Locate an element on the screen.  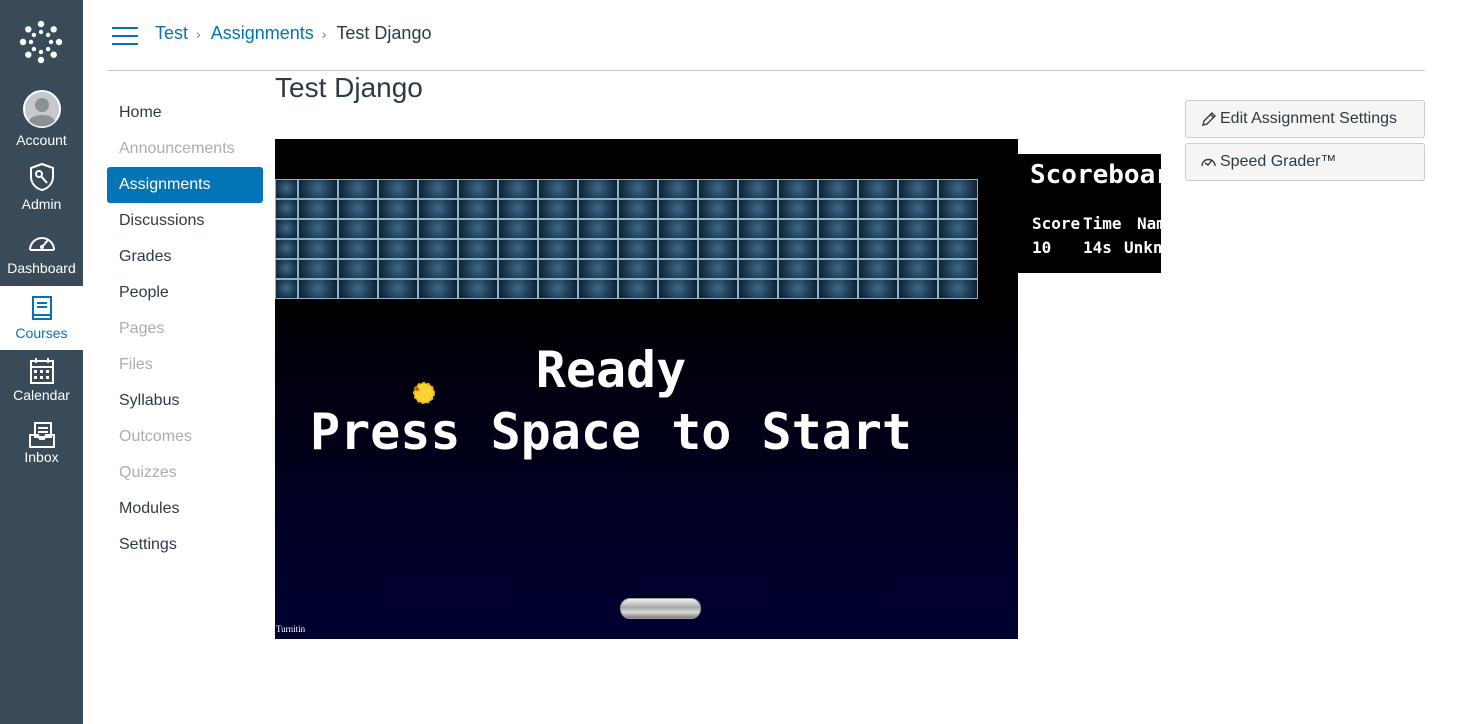
game-message-press-space: Press Space to Start is located at coordinates (611, 432).